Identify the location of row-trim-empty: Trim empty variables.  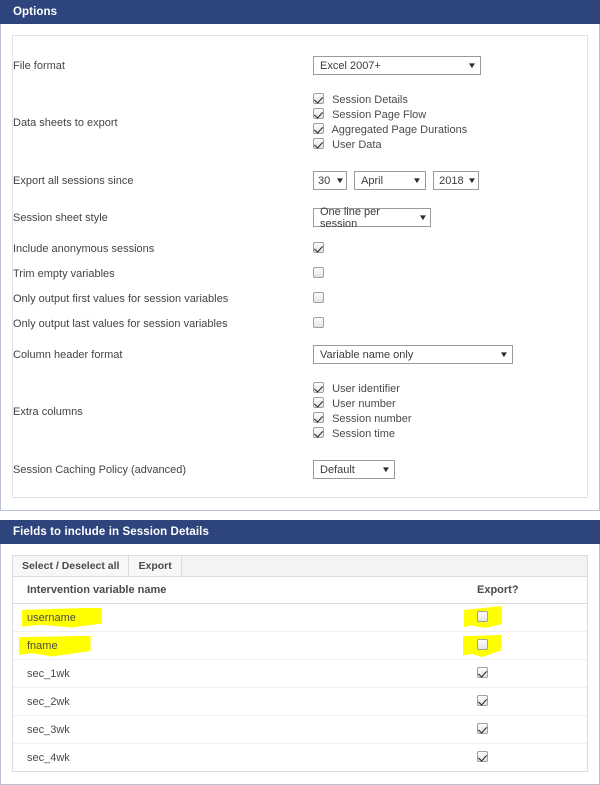
(300, 273).